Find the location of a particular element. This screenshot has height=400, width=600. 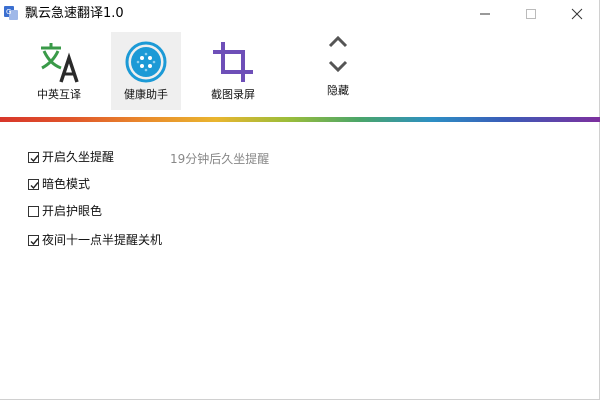

crop-icon is located at coordinates (233, 62).